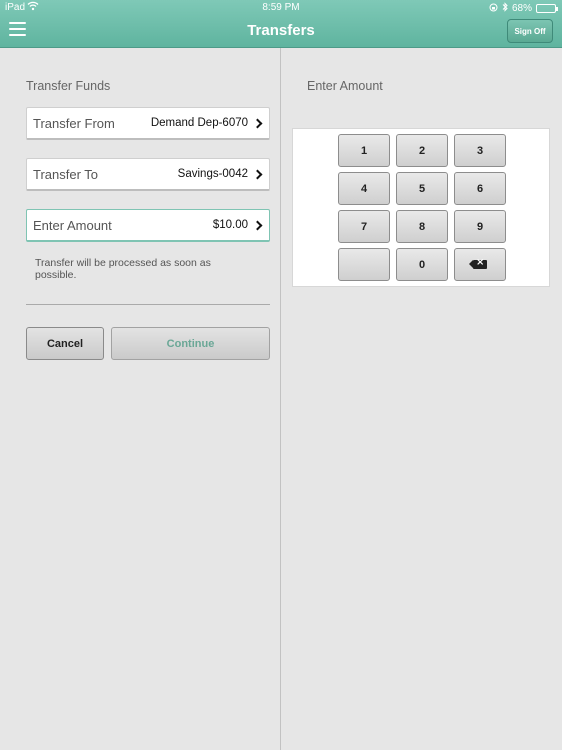 This screenshot has width=562, height=750. I want to click on key-9: 9, so click(480, 226).